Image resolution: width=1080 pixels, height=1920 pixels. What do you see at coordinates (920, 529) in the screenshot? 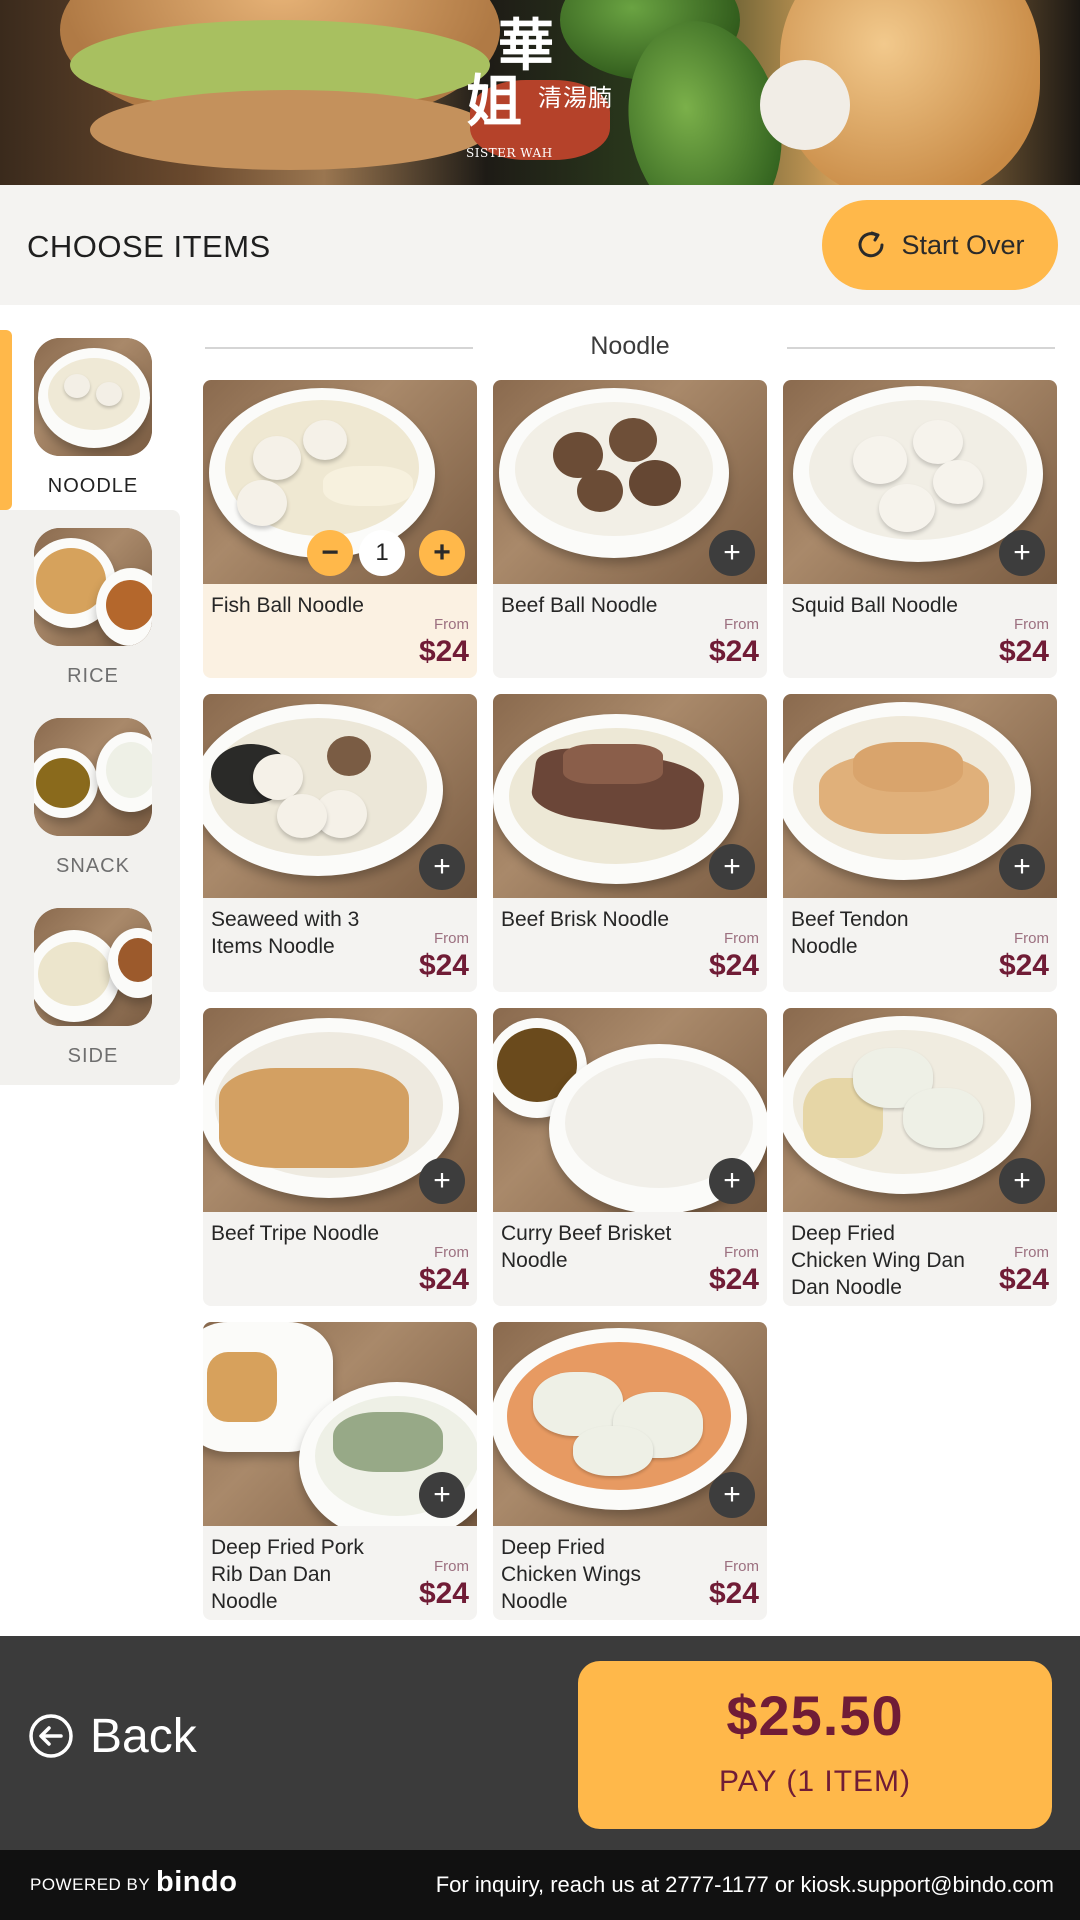
I see `menu-item-card: + Squid Ball Noodle From $24` at bounding box center [920, 529].